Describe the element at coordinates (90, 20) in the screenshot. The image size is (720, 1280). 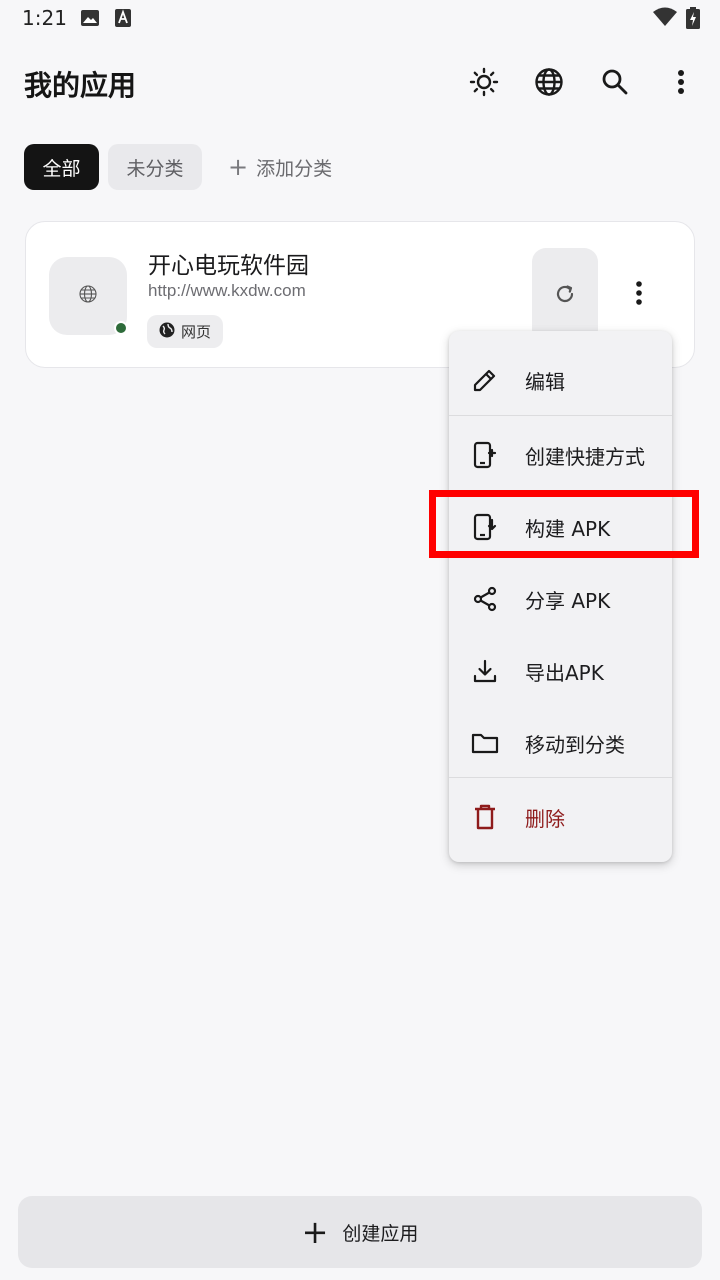
I see `image-icon` at that location.